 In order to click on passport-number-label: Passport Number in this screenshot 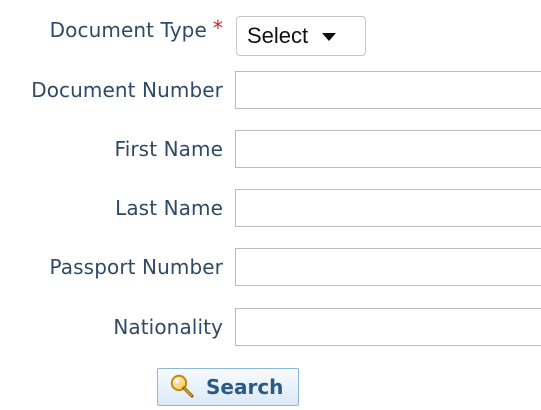, I will do `click(136, 267)`.